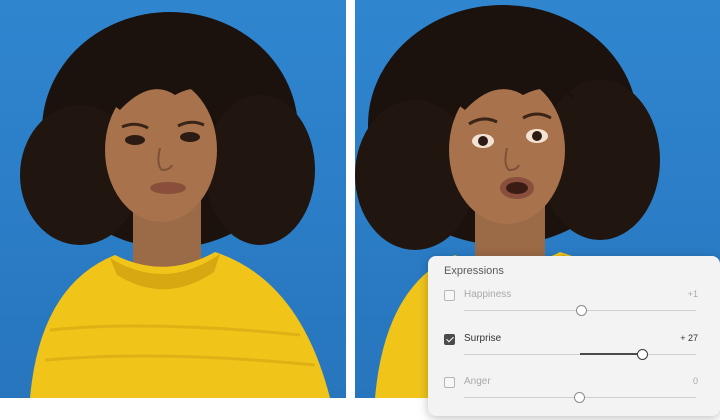  What do you see at coordinates (695, 381) in the screenshot?
I see `anger-value: 0` at bounding box center [695, 381].